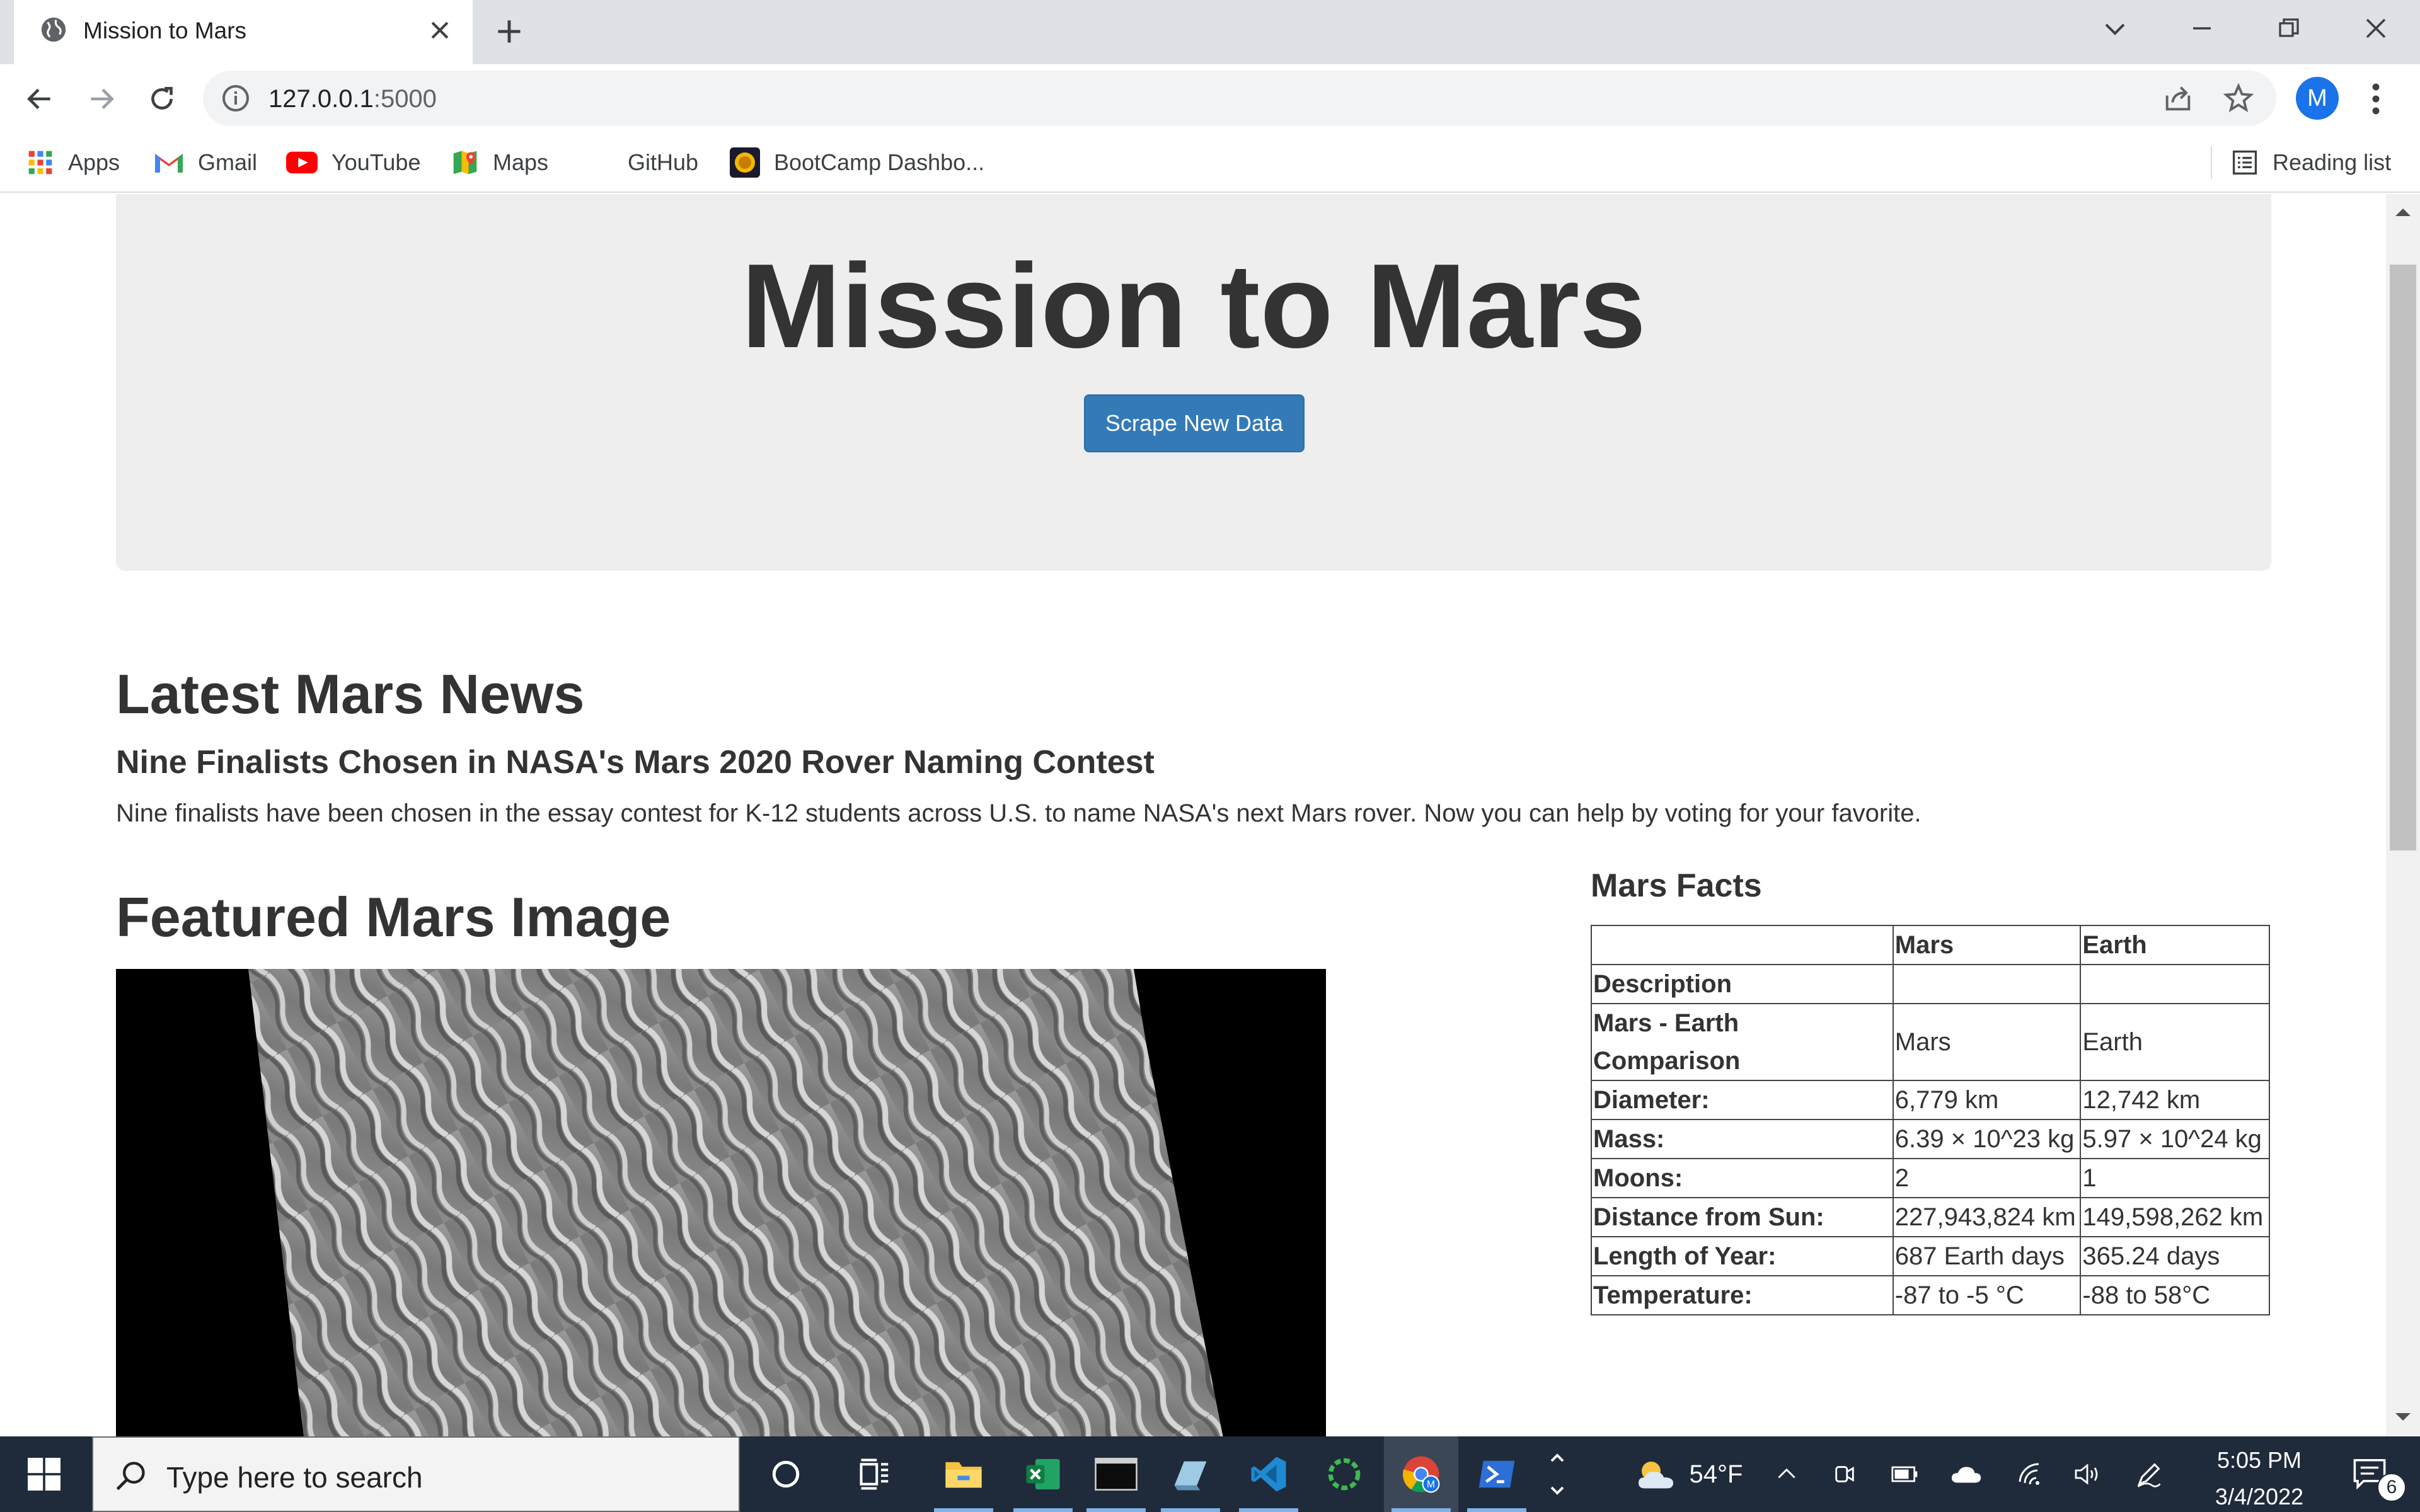 This screenshot has width=2420, height=1512. I want to click on task-view-button, so click(875, 1474).